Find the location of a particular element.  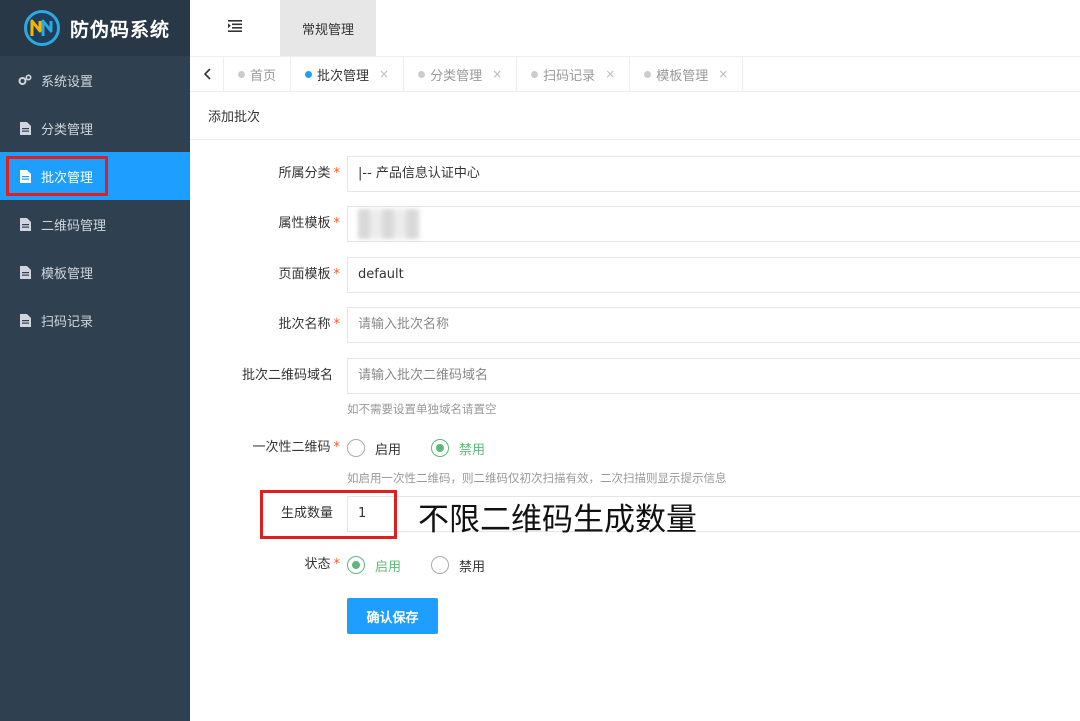

field-label: 页面模板 * is located at coordinates (309, 274).